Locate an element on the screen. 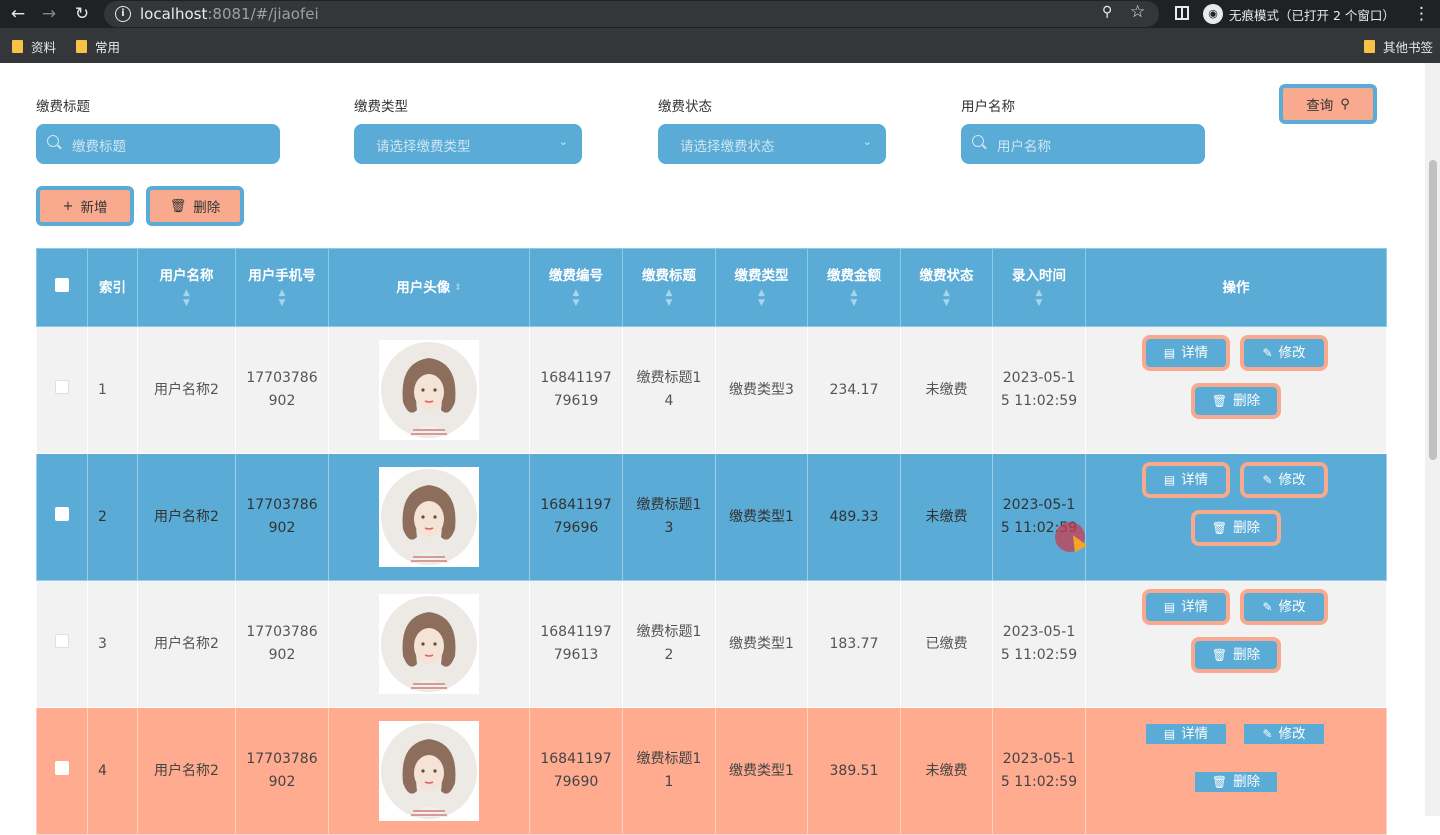 This screenshot has width=1440, height=835. query-button: 查询 ⚲ is located at coordinates (1328, 104).